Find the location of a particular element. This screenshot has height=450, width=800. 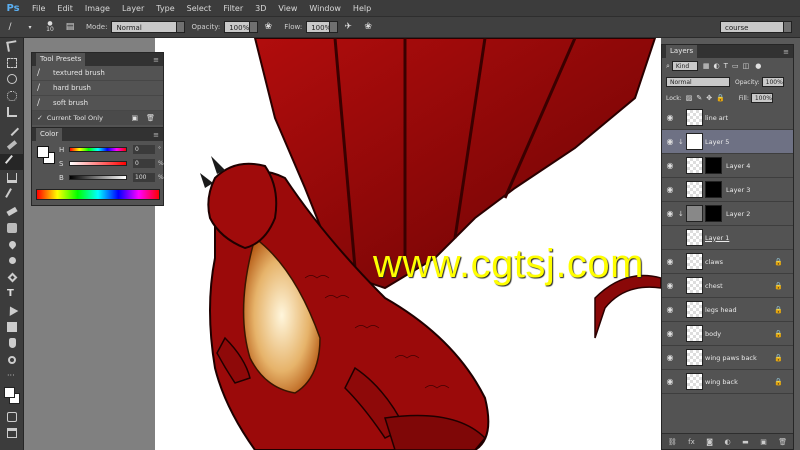

lock-image-icon: ✎ is located at coordinates (699, 98).